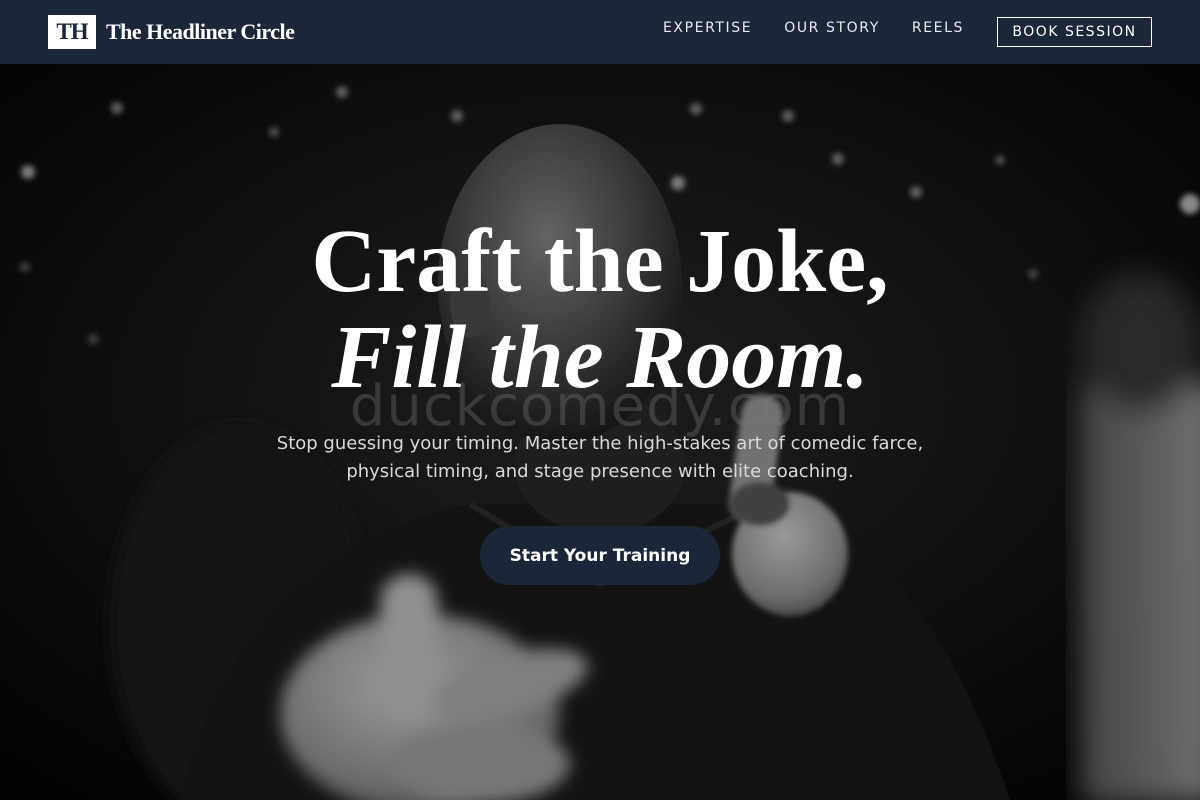  I want to click on nav-link-expertise: EXPERTISE, so click(707, 28).